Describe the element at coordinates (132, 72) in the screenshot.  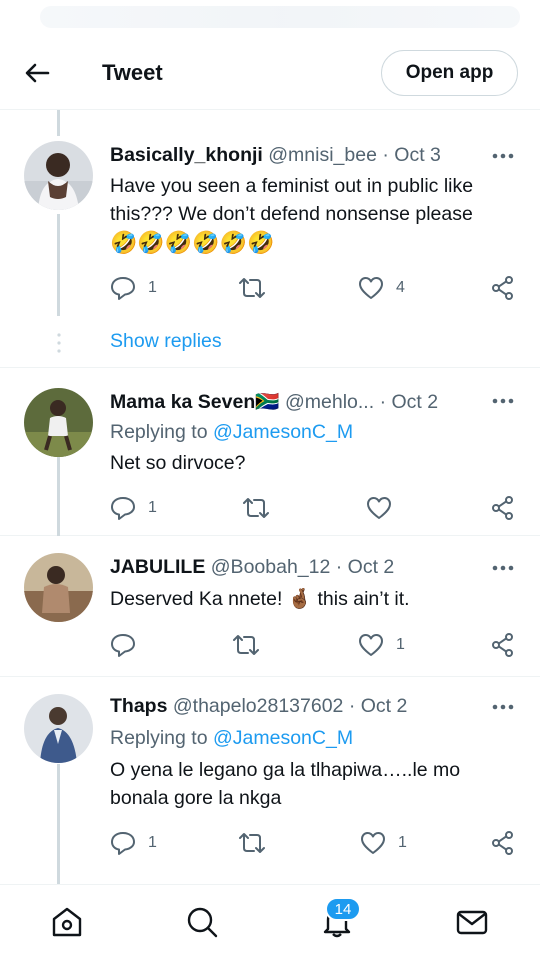
I see `page-title: Tweet` at that location.